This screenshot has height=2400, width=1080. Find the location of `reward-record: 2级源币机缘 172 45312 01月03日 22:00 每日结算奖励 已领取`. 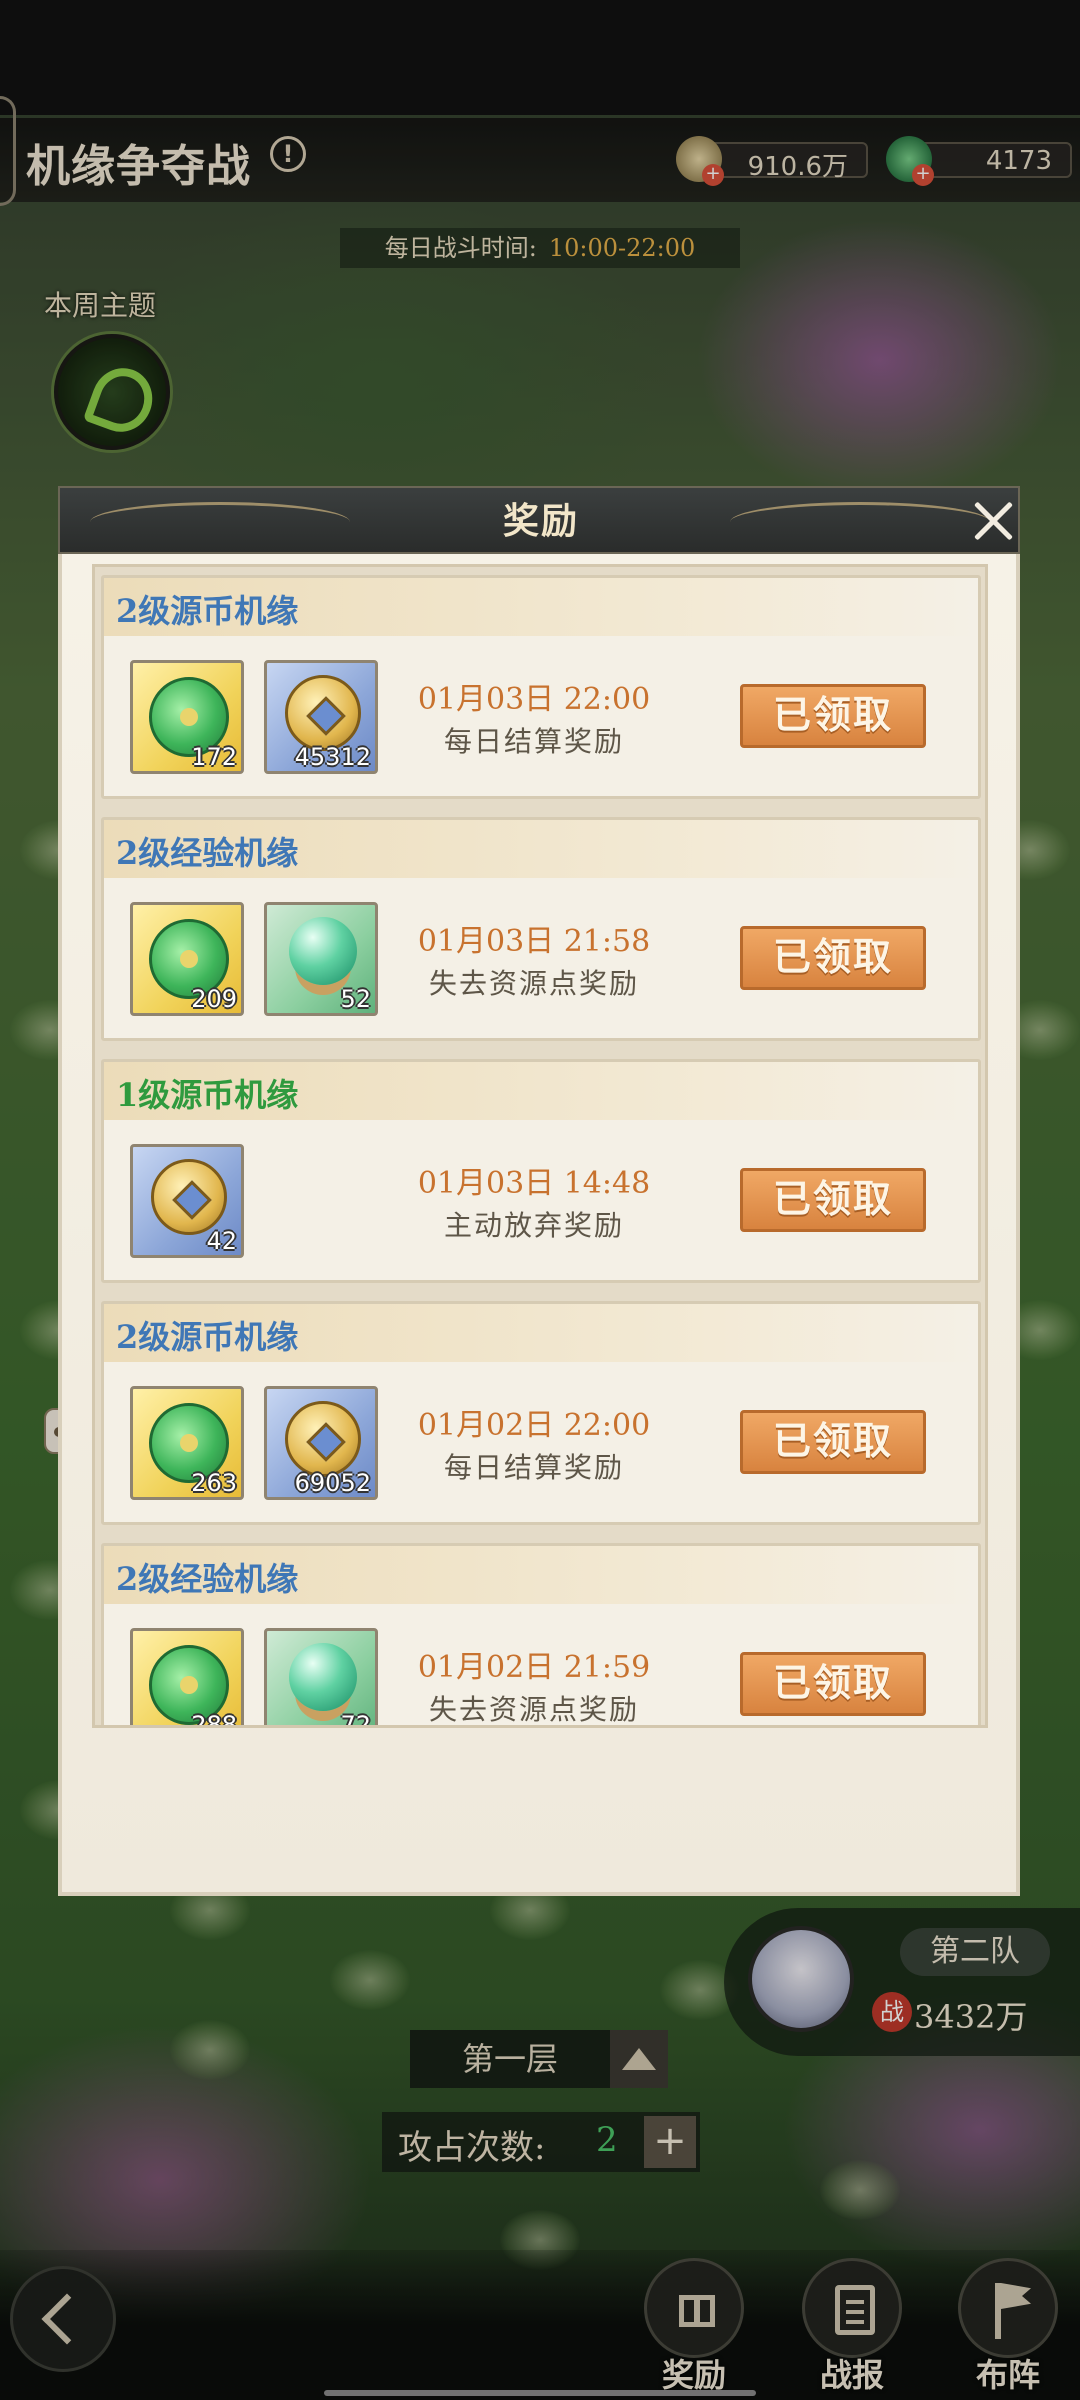

reward-record: 2级源币机缘 172 45312 01月03日 22:00 每日结算奖励 已领取 is located at coordinates (541, 687).